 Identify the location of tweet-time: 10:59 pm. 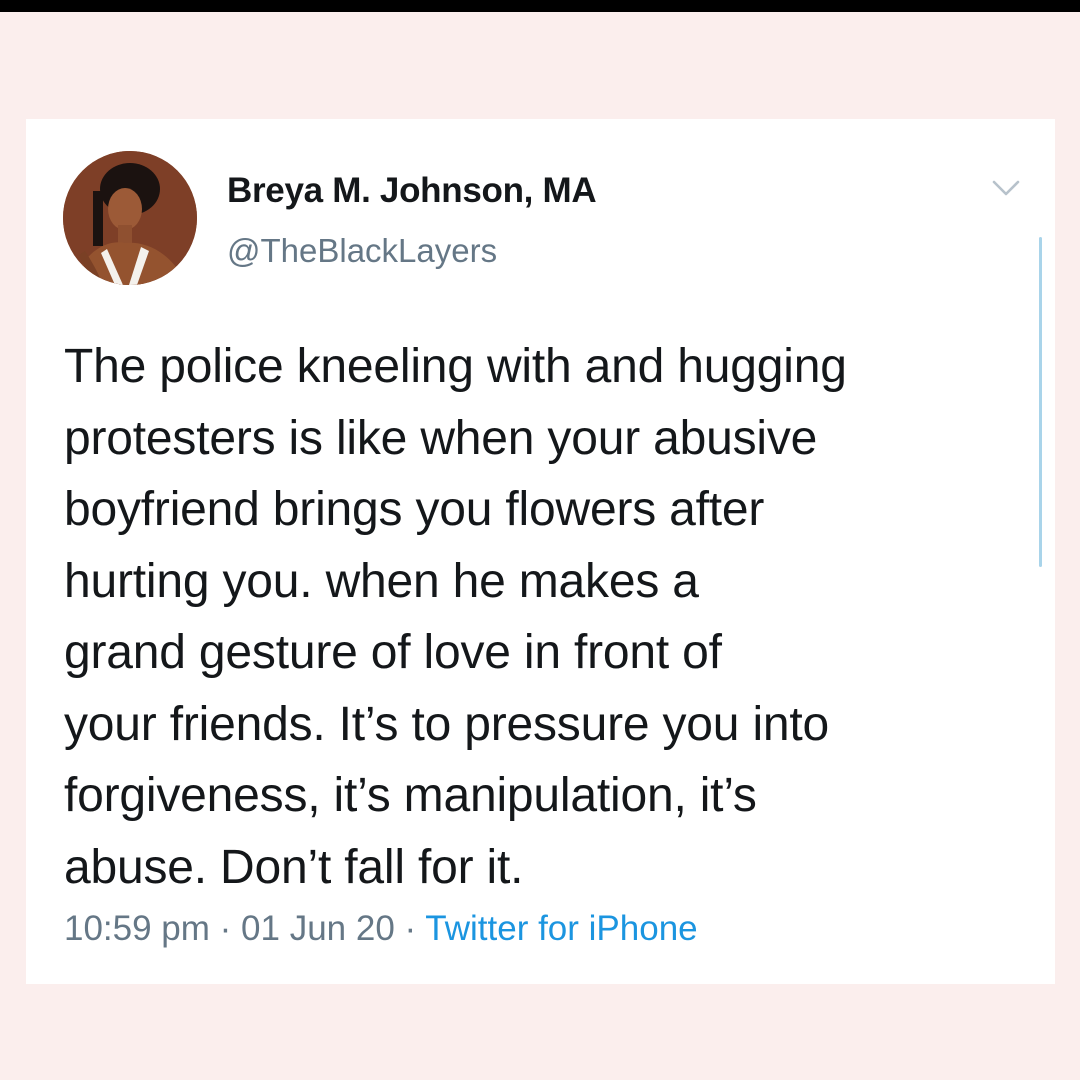
(137, 928).